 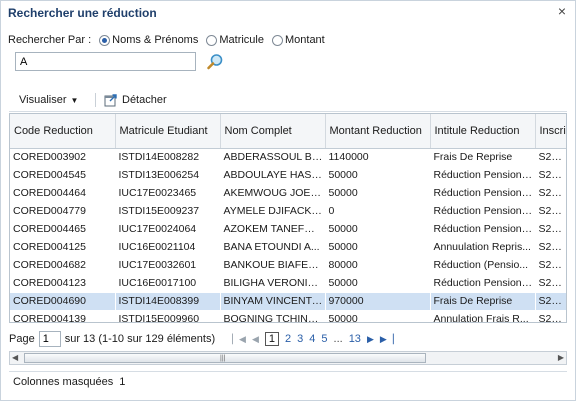 I want to click on cell-code: CORED004690, so click(x=62, y=301).